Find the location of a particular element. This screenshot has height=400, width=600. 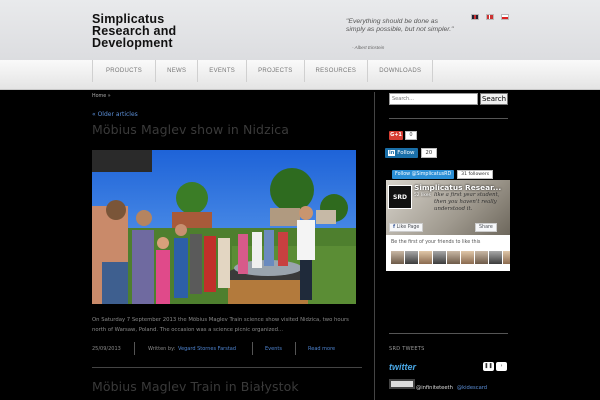

tweet-handles: @infiniteteeth @kidescard is located at coordinates (451, 388).